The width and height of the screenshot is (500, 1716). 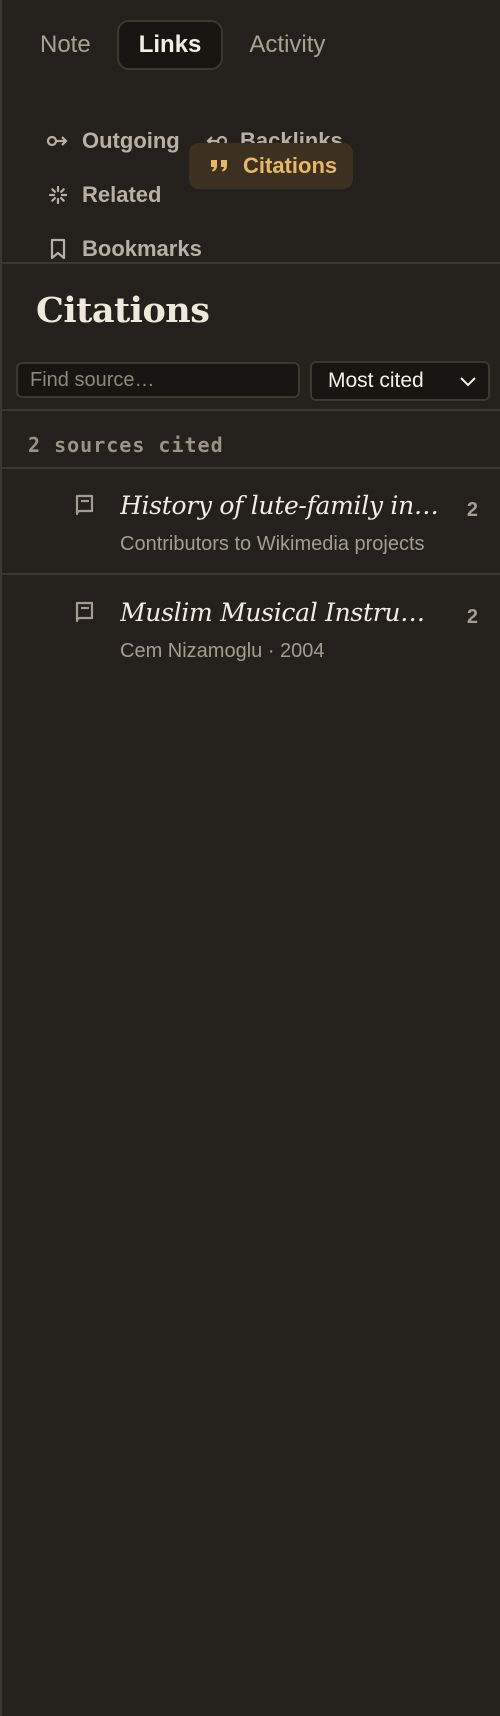 I want to click on subnav-citations-label: Citations, so click(x=290, y=165).